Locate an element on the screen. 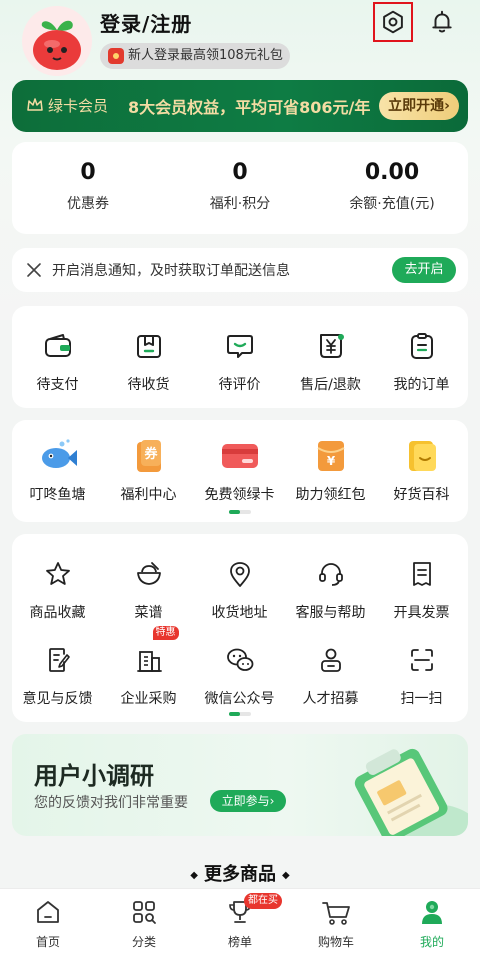 The image size is (480, 962). tab-label: 购物车 is located at coordinates (335, 942).